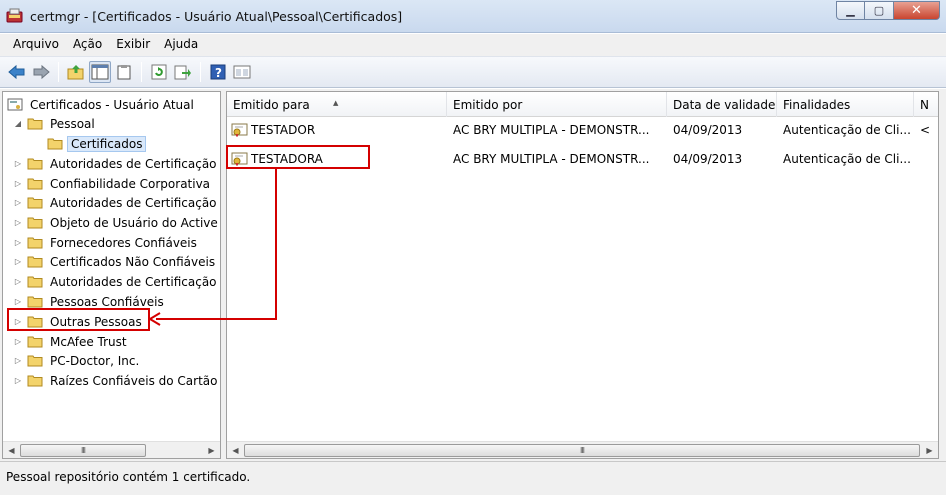  I want to click on tree-item-autoridades-3: ▷ Autoridades de Certificação F, so click(116, 281).